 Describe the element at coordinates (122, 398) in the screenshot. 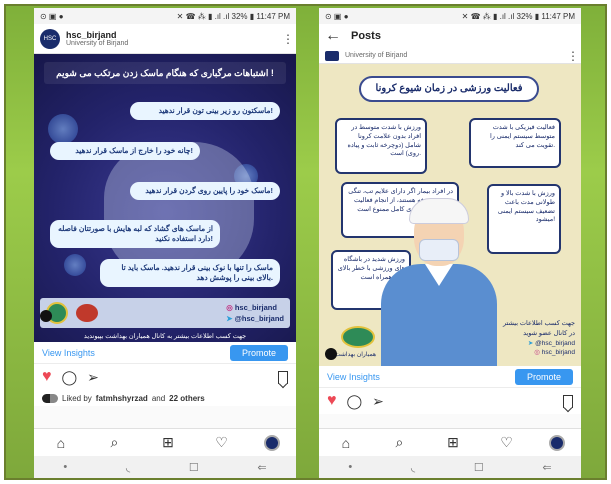

I see `liker-username: fatmhshyrzad` at that location.